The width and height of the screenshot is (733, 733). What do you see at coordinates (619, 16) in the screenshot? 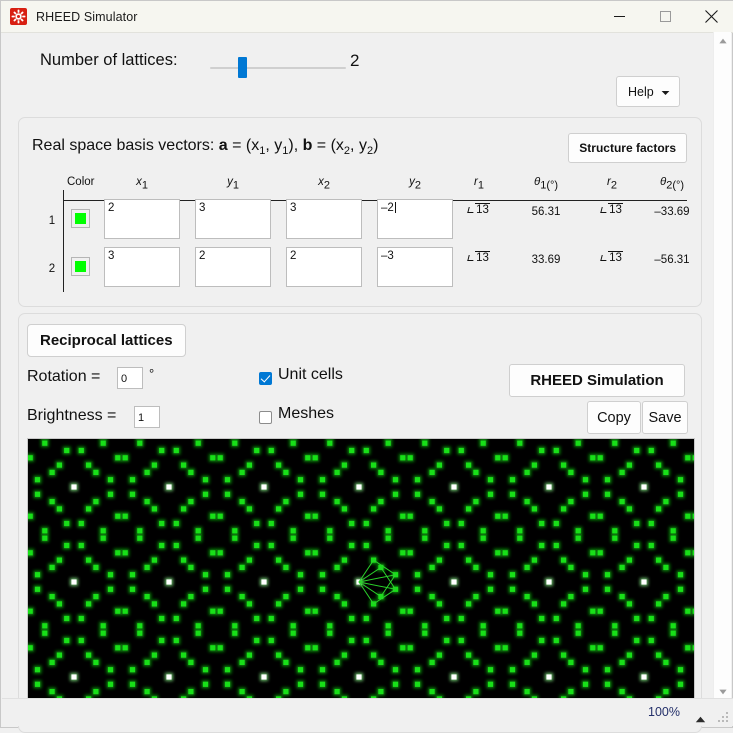
I see `minimize-button` at bounding box center [619, 16].